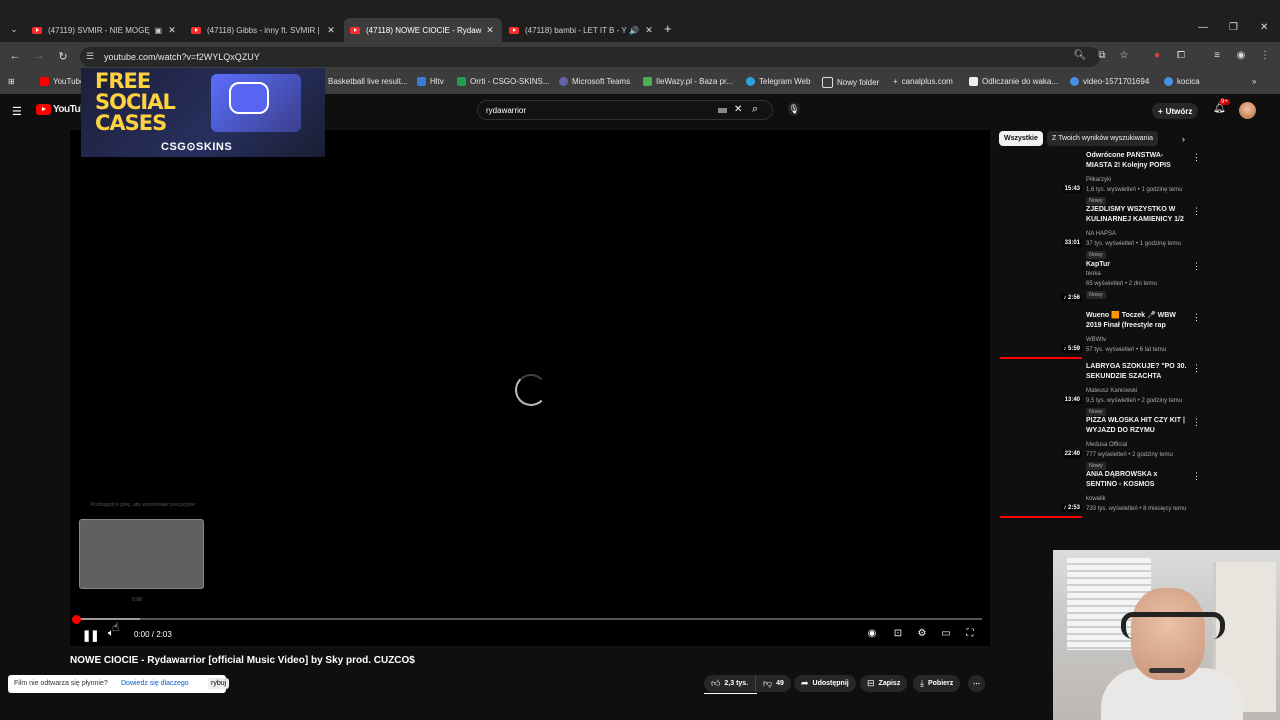 The width and height of the screenshot is (1280, 720). Describe the element at coordinates (755, 109) in the screenshot. I see `search-icon: ⌕` at that location.